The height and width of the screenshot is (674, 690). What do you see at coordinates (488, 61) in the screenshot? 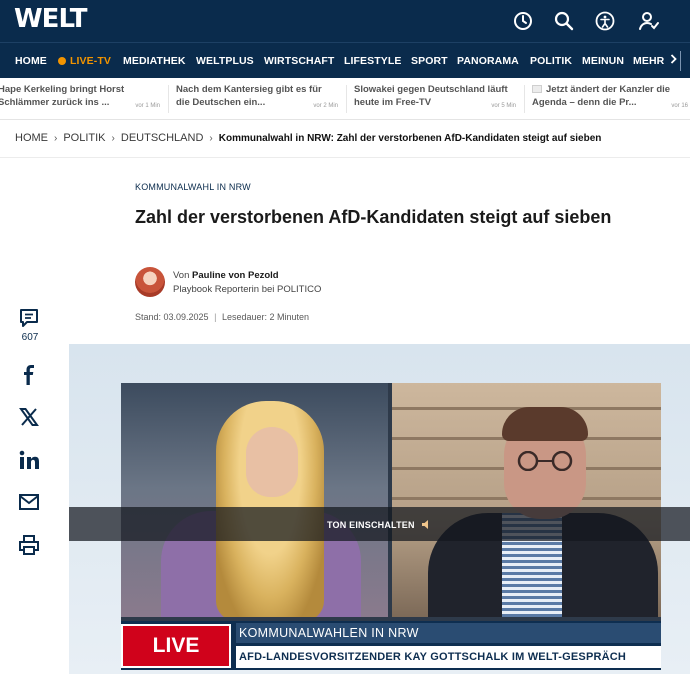
I see `nav-item-panorama: PANORAMA` at bounding box center [488, 61].